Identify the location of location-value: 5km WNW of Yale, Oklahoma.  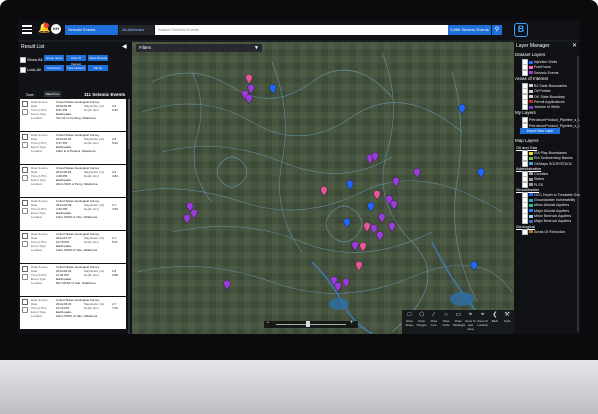
(76, 283).